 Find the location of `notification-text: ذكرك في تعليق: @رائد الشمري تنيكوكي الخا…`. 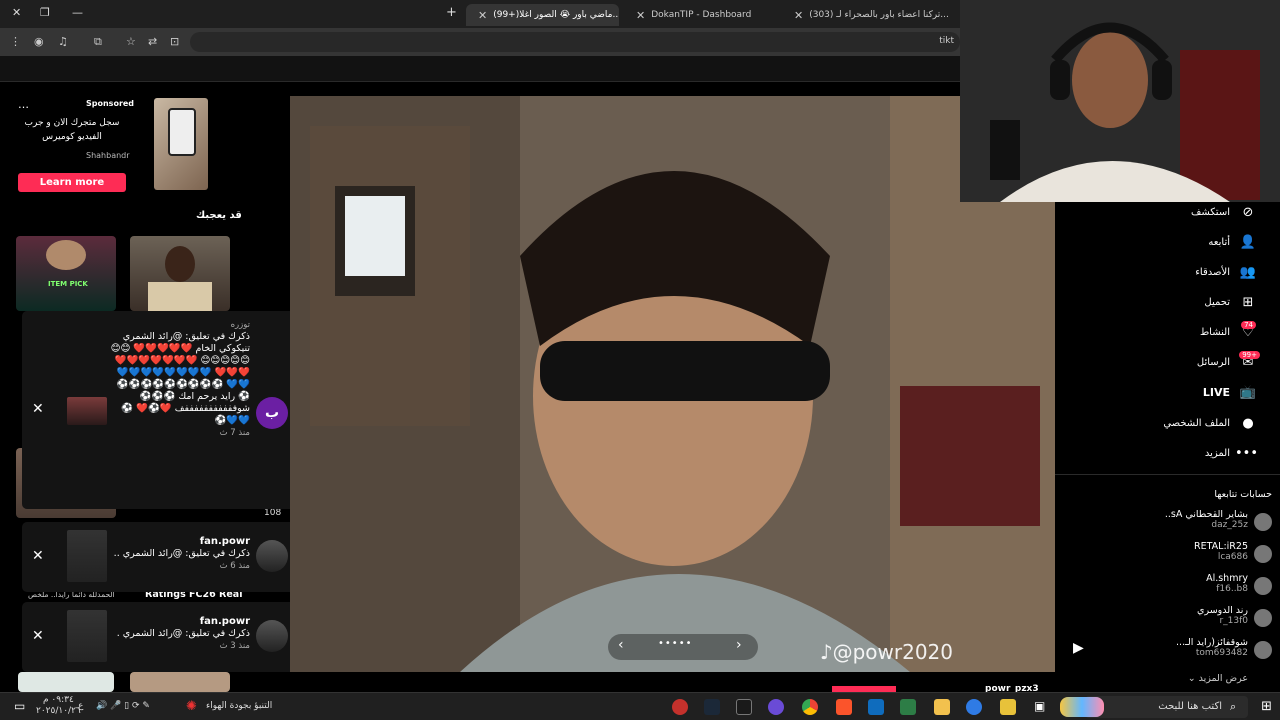

notification-text: ذكرك في تعليق: @رائد الشمري تنيكوكي الخا… is located at coordinates (180, 378).